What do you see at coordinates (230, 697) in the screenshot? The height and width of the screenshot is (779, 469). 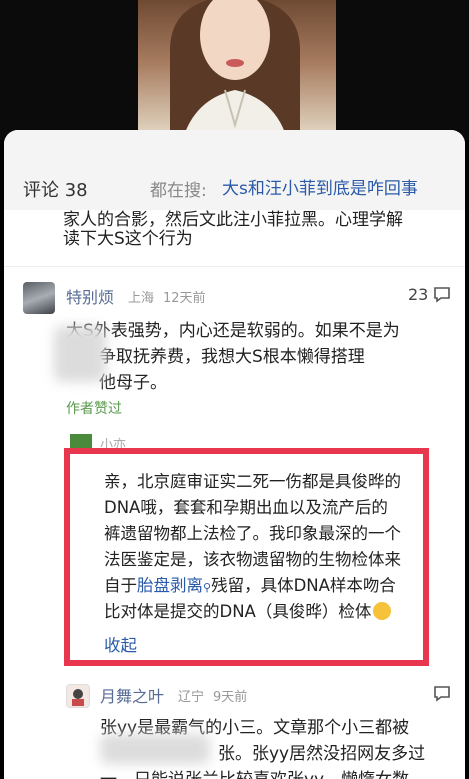 I see `comment-time: 9天前` at bounding box center [230, 697].